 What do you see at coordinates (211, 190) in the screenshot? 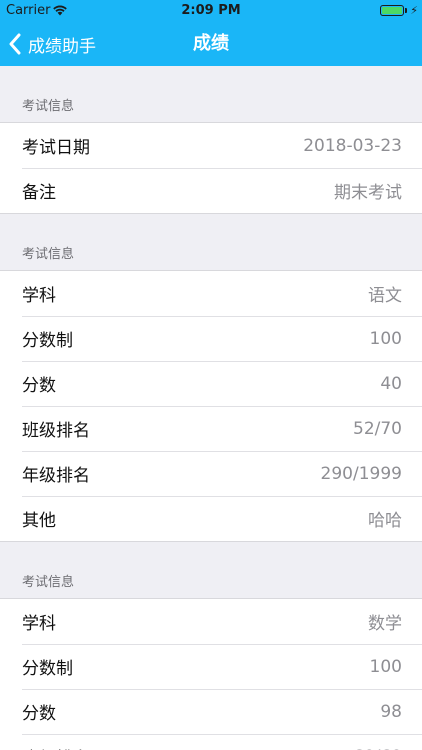
I see `list-item: 备注 期末考试` at bounding box center [211, 190].